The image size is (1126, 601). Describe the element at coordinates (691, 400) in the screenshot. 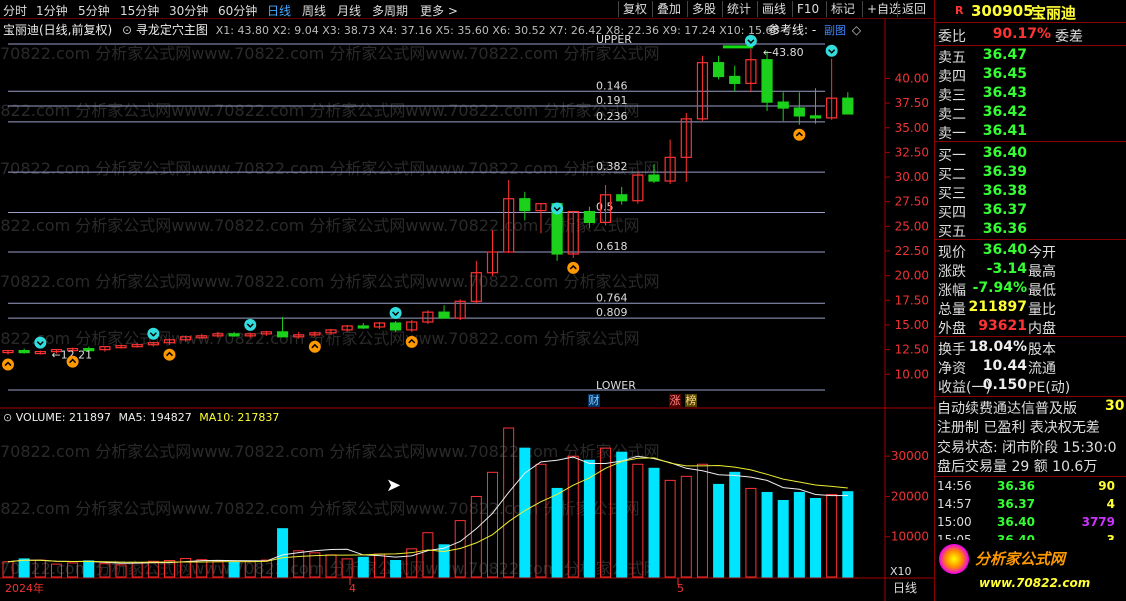

I see `event-tag-rank: 榜` at that location.